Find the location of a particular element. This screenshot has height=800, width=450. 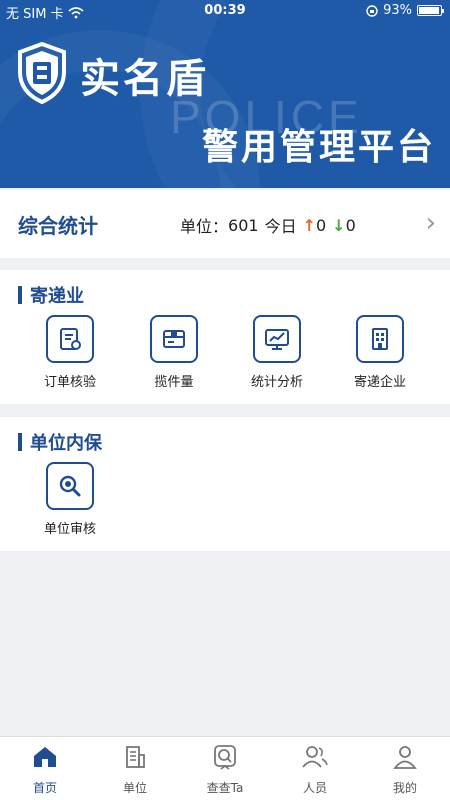

today-label: 今日 is located at coordinates (280, 226).